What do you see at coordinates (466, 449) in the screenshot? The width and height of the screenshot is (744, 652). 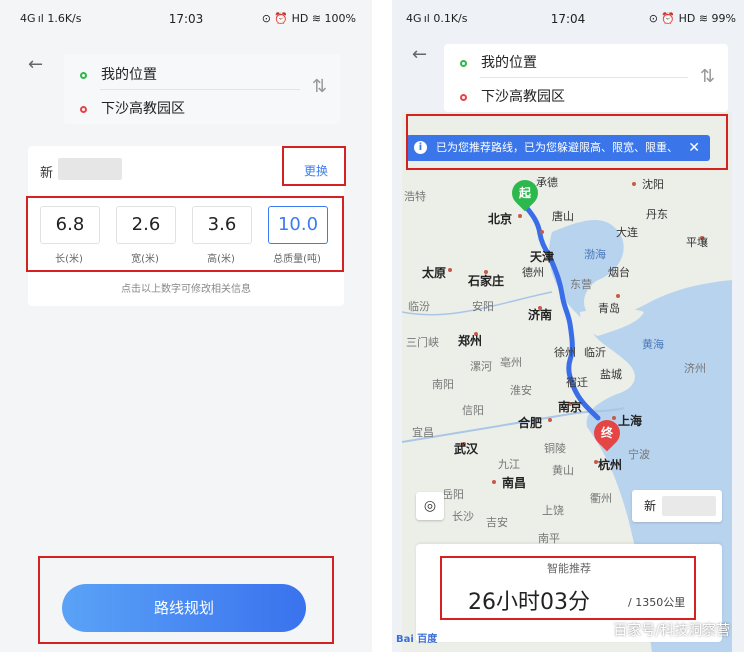 I see `map-label: 武汉` at bounding box center [466, 449].